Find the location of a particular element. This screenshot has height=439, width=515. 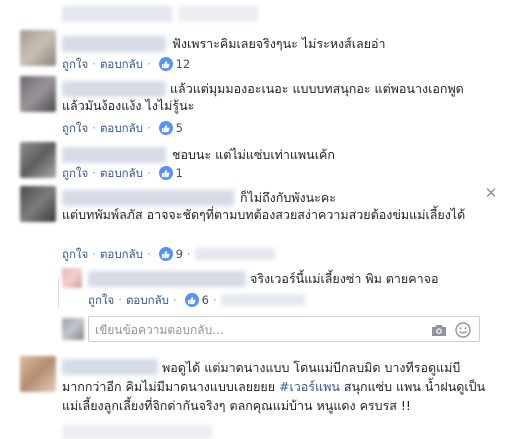

close-icon: ✕ is located at coordinates (491, 193).